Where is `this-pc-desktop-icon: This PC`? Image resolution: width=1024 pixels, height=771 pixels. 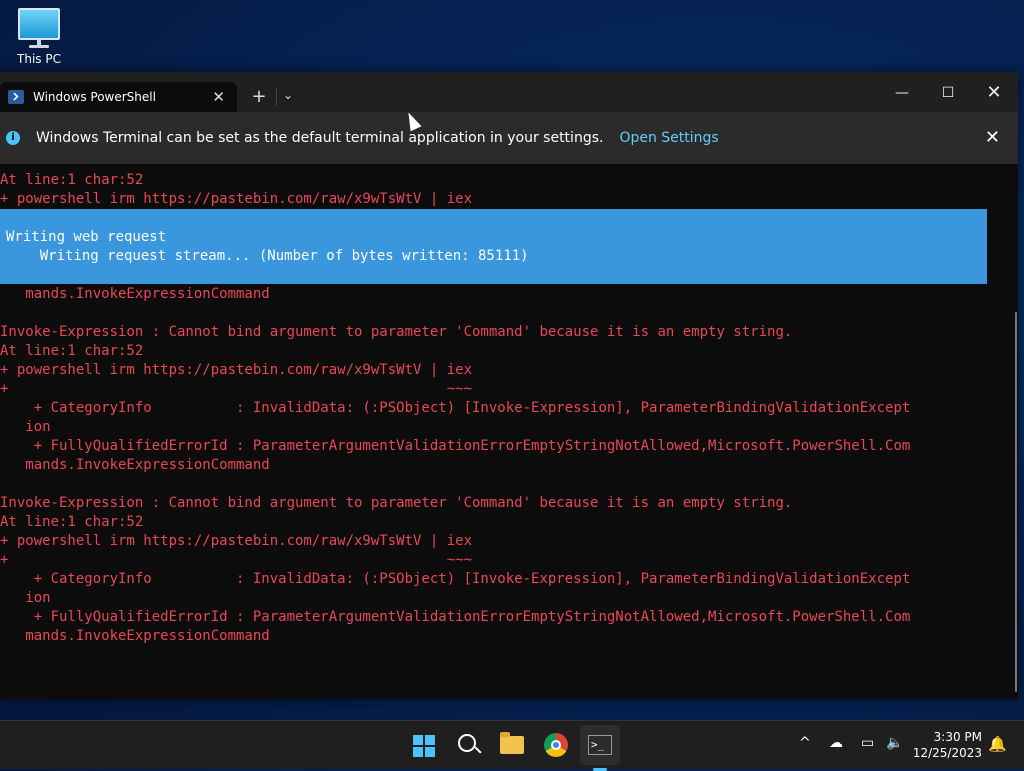
this-pc-desktop-icon: This PC is located at coordinates (39, 37).